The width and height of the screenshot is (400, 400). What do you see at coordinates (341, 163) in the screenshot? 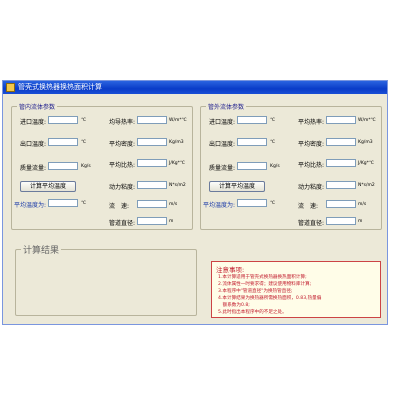
I see `shell-specific-heat-input` at bounding box center [341, 163].